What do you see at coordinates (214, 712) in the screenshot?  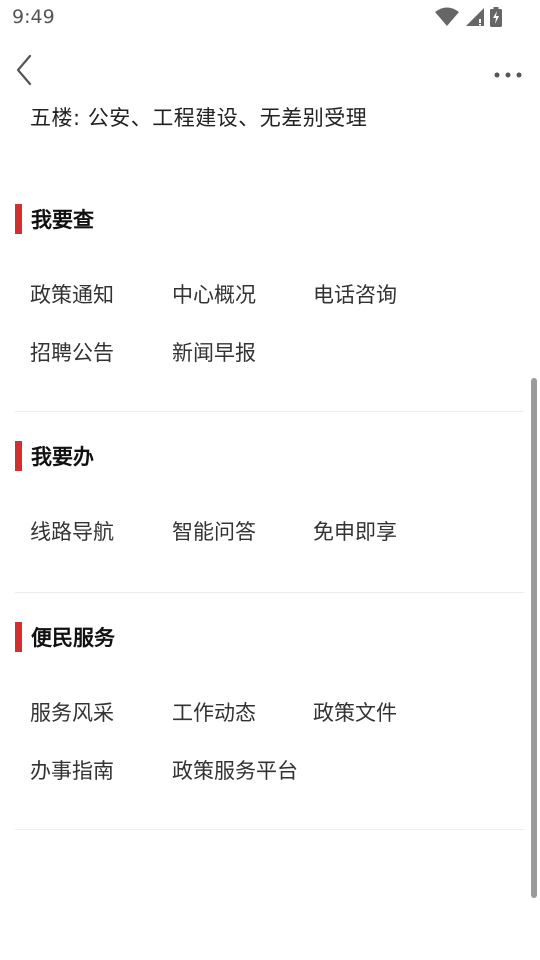 I see `link-work-updates: 工作动态` at bounding box center [214, 712].